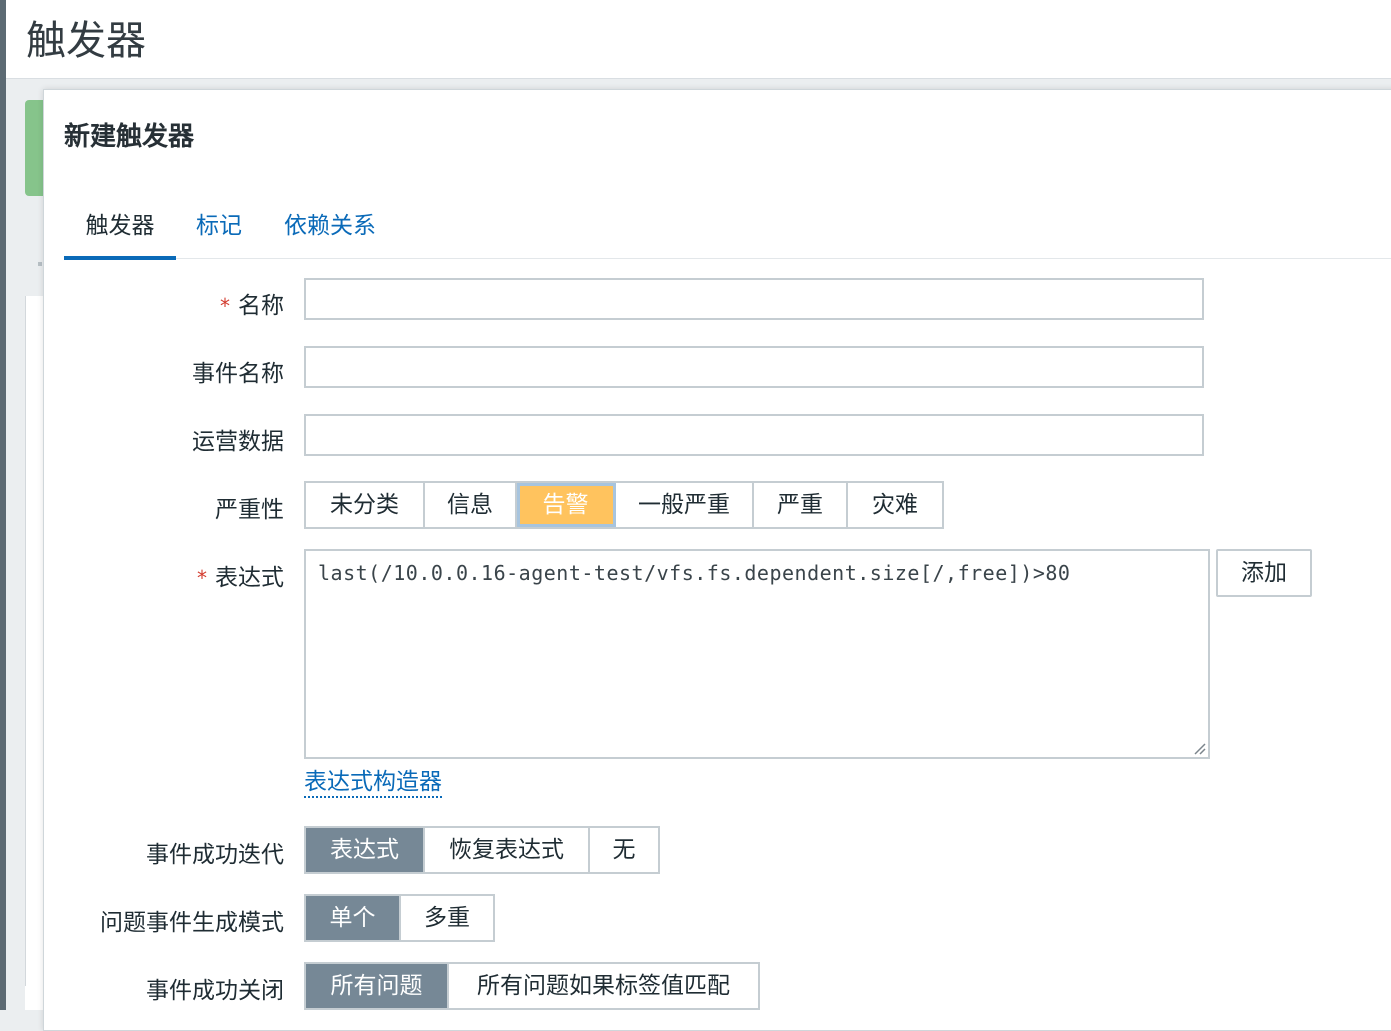 This screenshot has height=1031, width=1391. What do you see at coordinates (603, 986) in the screenshot?
I see `ok-closes-tag-match: 所有问题如果标签值匹配` at bounding box center [603, 986].